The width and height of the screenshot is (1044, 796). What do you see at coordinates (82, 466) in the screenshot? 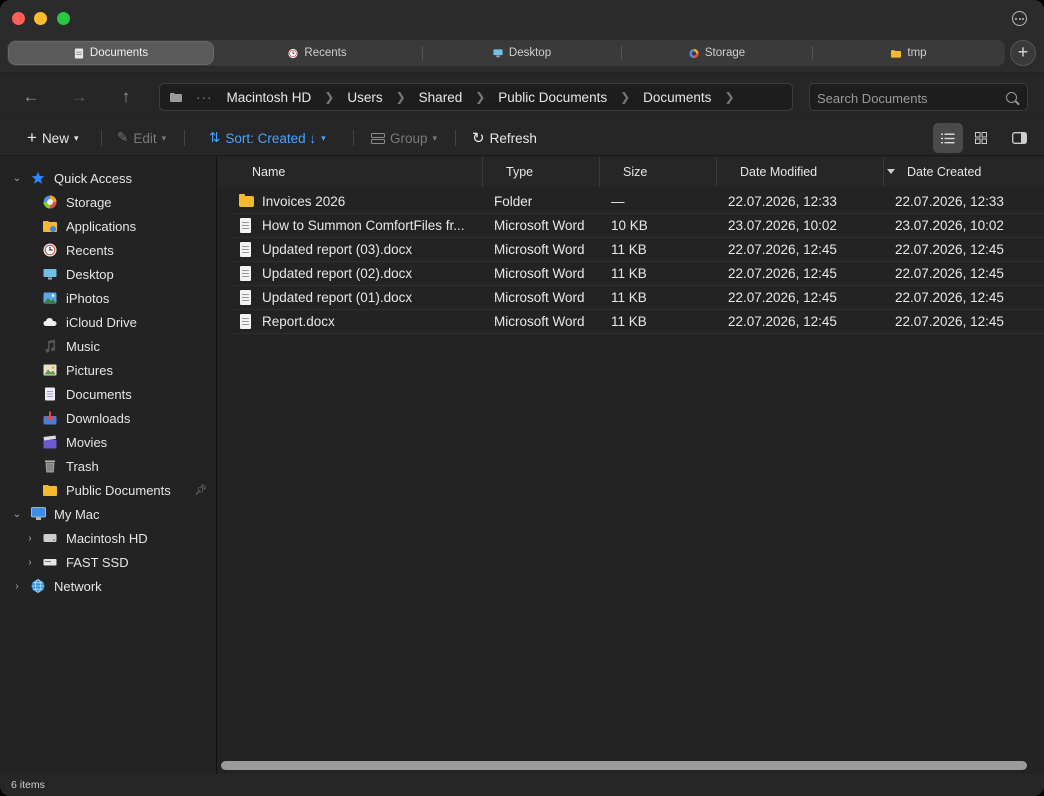
I see `sidebar-item-label: Trash` at bounding box center [82, 466].